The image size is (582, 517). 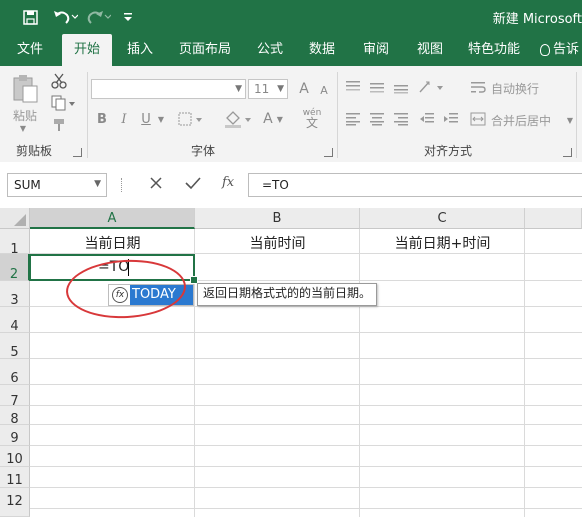 I want to click on italic-button: I, so click(x=124, y=119).